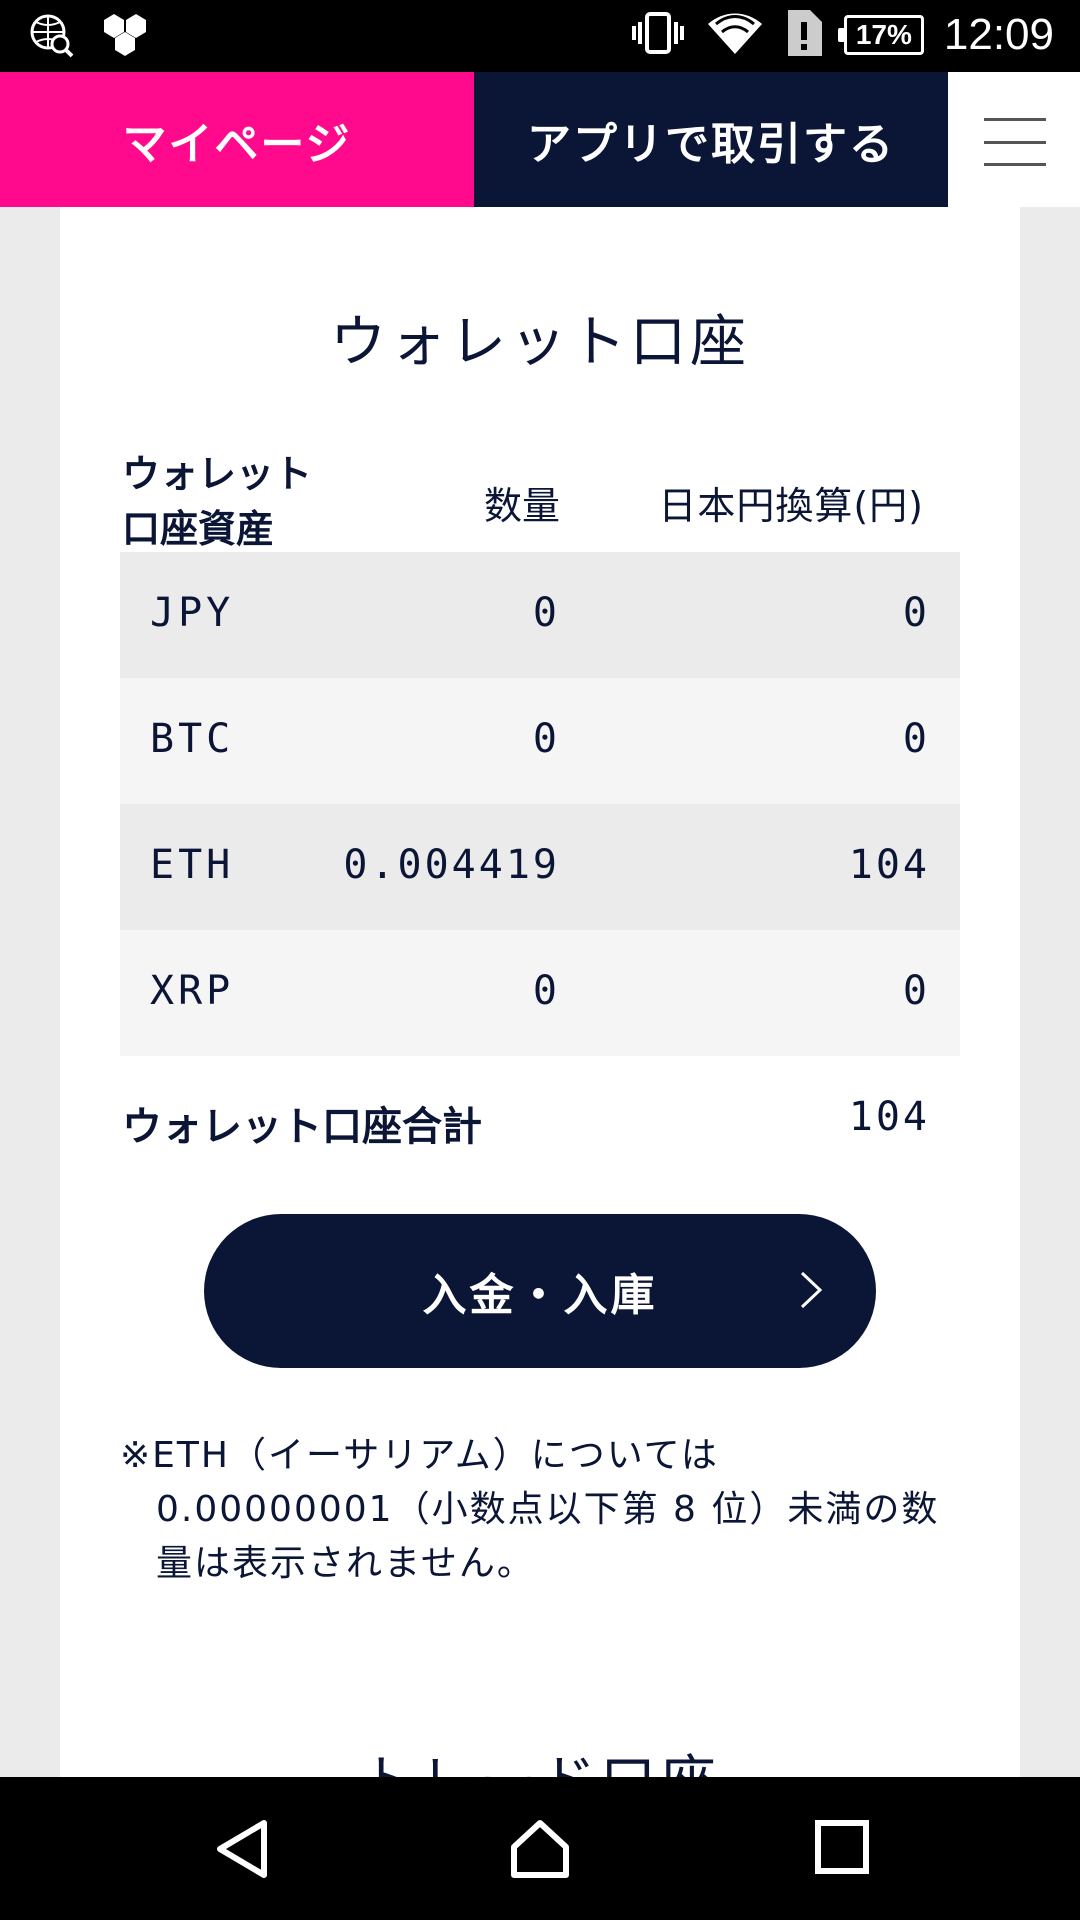  Describe the element at coordinates (811, 1290) in the screenshot. I see `chevron-right-icon` at that location.